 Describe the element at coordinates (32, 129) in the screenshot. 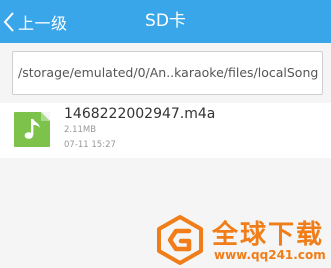

I see `music-file-icon` at that location.